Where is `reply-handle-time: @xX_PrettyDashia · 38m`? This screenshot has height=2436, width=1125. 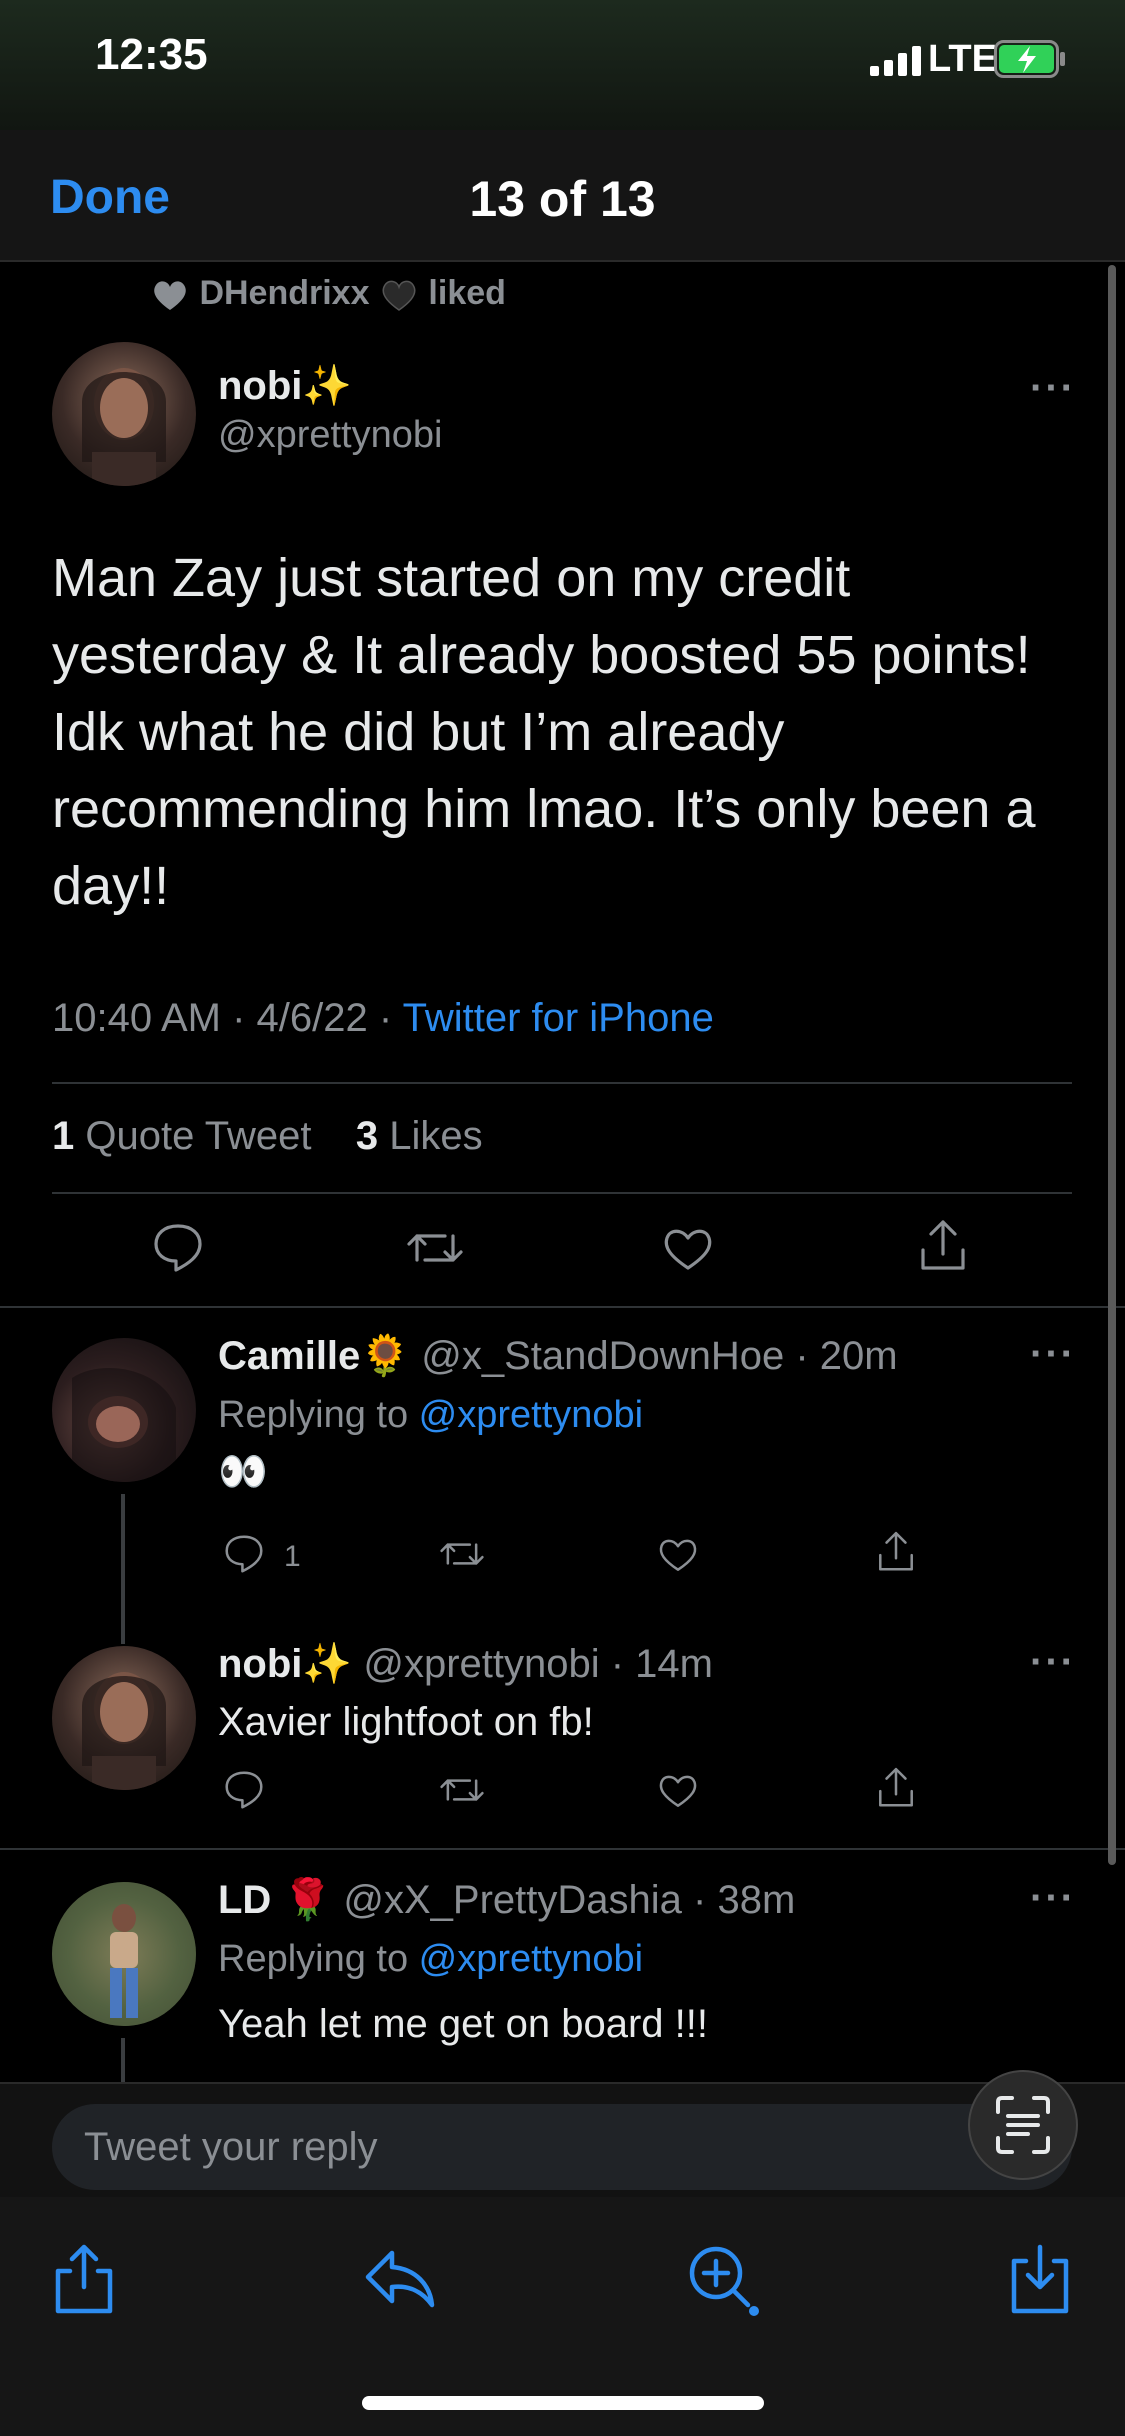 reply-handle-time: @xX_PrettyDashia · 38m is located at coordinates (569, 1900).